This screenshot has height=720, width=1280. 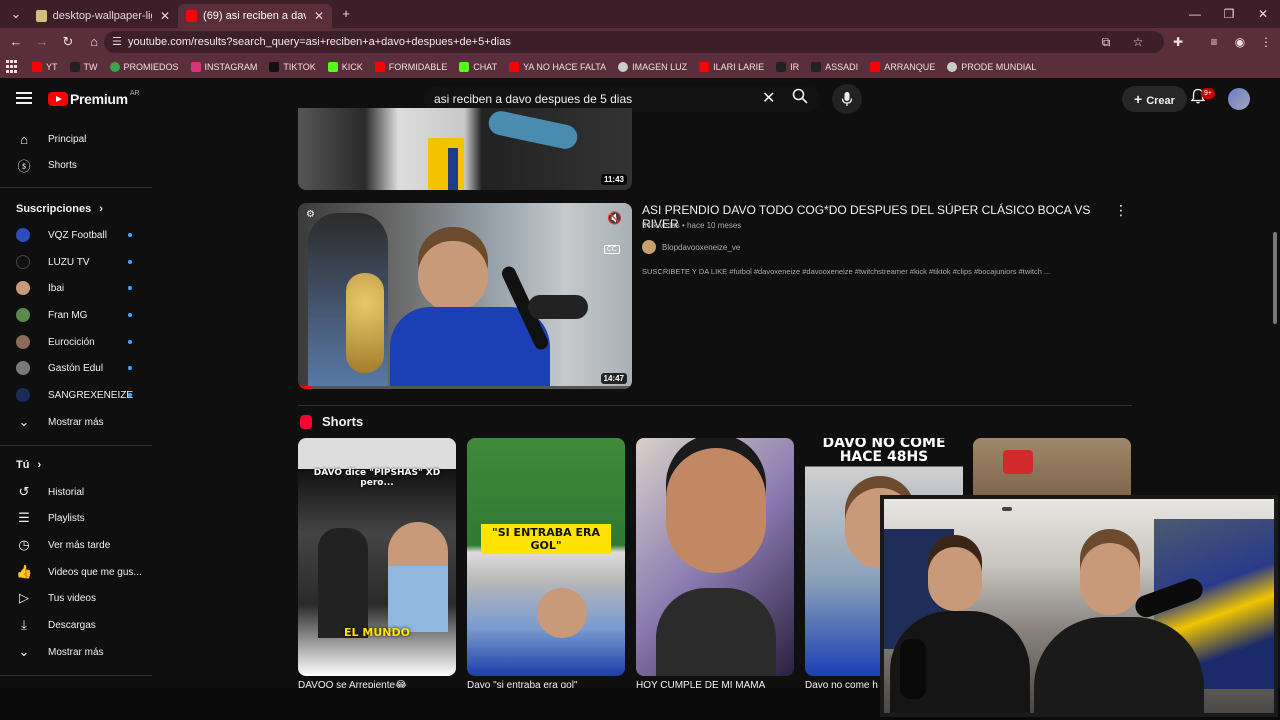 What do you see at coordinates (103, 16) in the screenshot?
I see `browser-tab: desktop-wallpaper-light-yellow ✕` at bounding box center [103, 16].